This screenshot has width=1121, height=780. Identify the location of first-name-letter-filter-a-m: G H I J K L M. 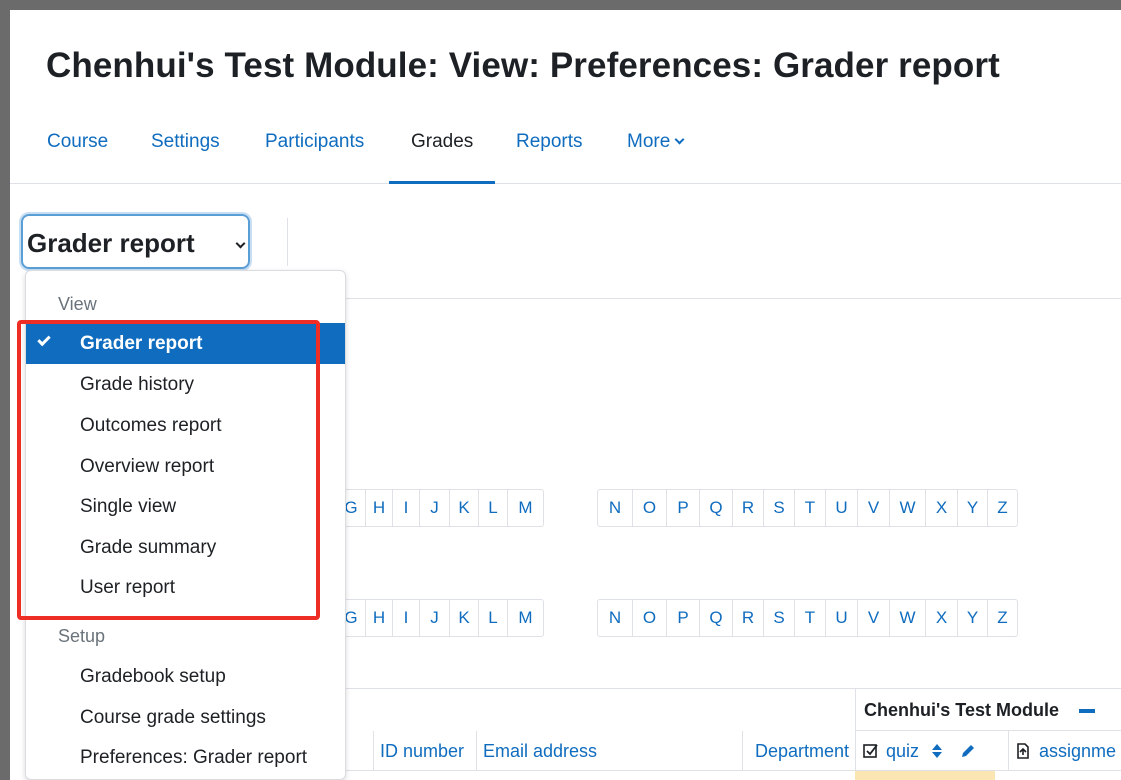
(440, 508).